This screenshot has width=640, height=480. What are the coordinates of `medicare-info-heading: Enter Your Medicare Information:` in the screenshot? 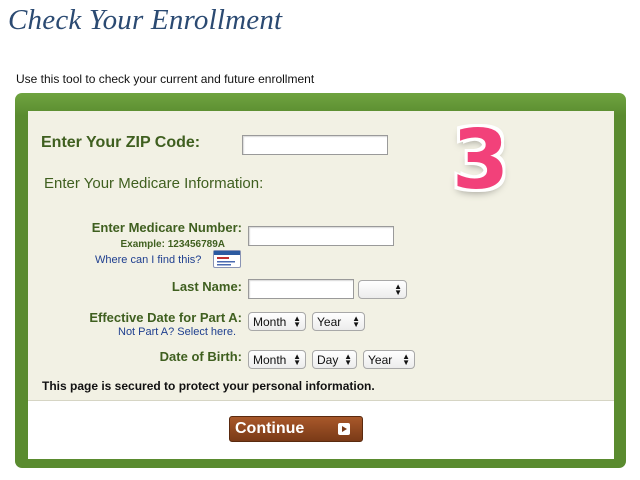 It's located at (154, 183).